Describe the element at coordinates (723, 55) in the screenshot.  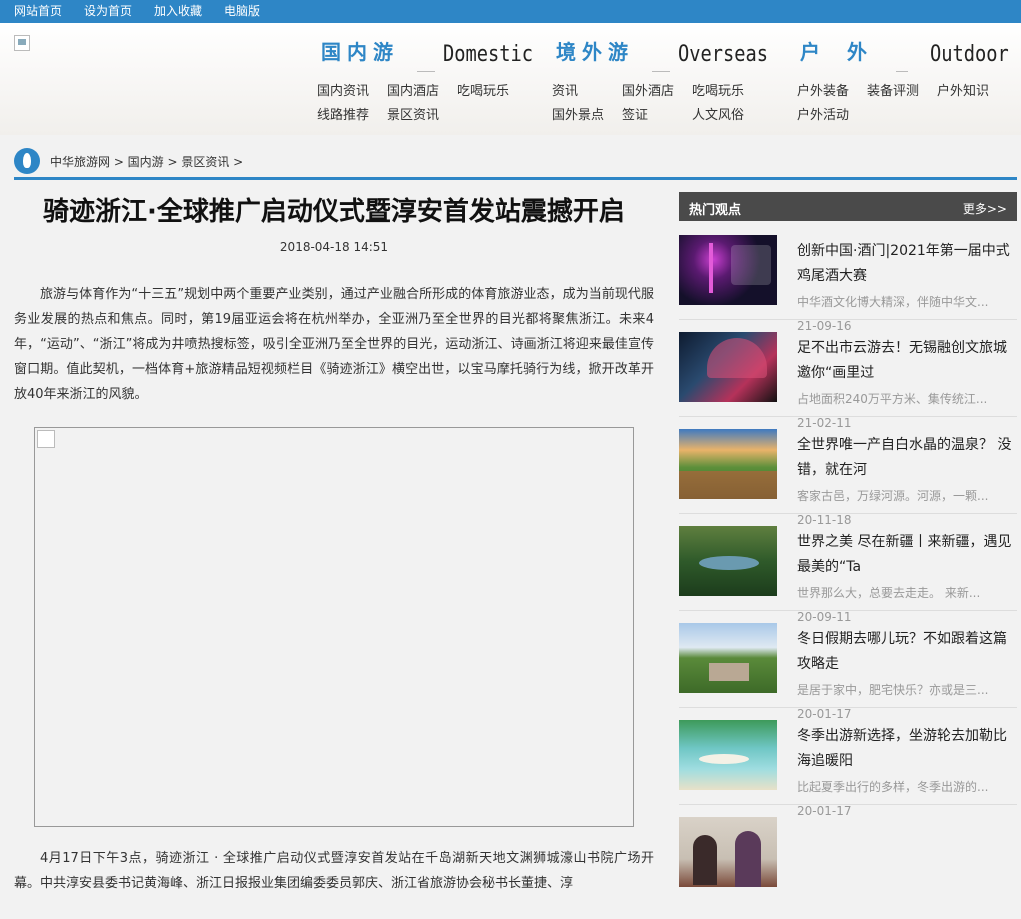
I see `nav-overseas-en: Overseas` at that location.